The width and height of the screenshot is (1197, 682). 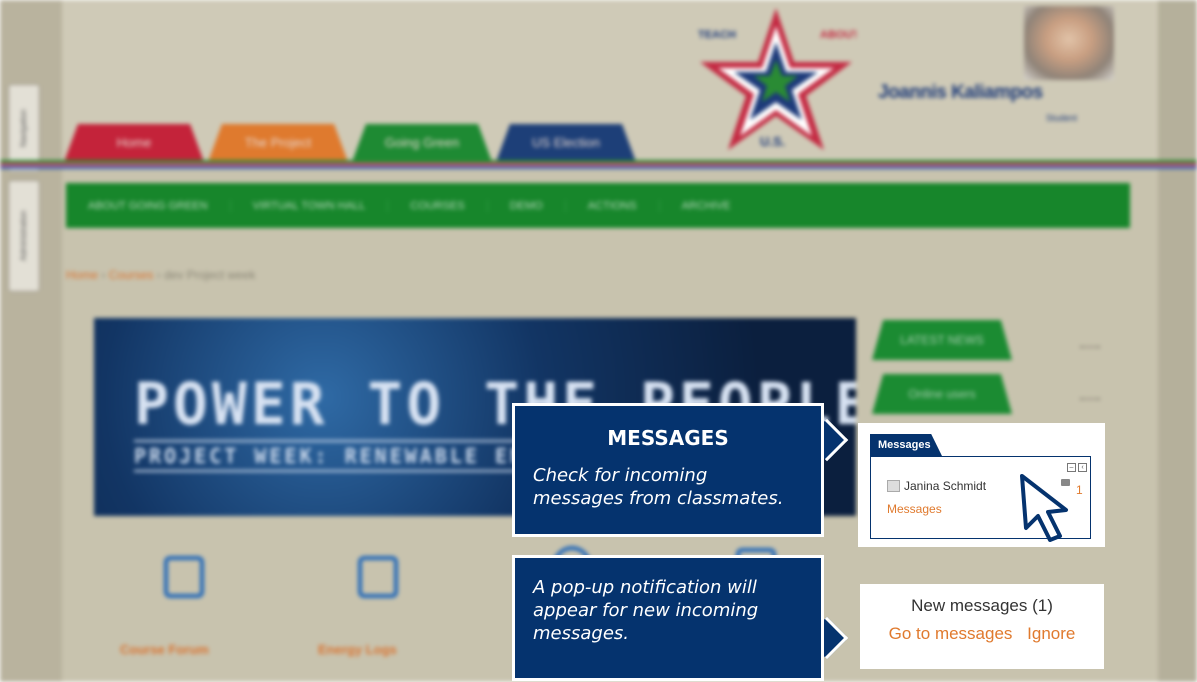 What do you see at coordinates (613, 205) in the screenshot?
I see `nav-actions: ACTIONS` at bounding box center [613, 205].